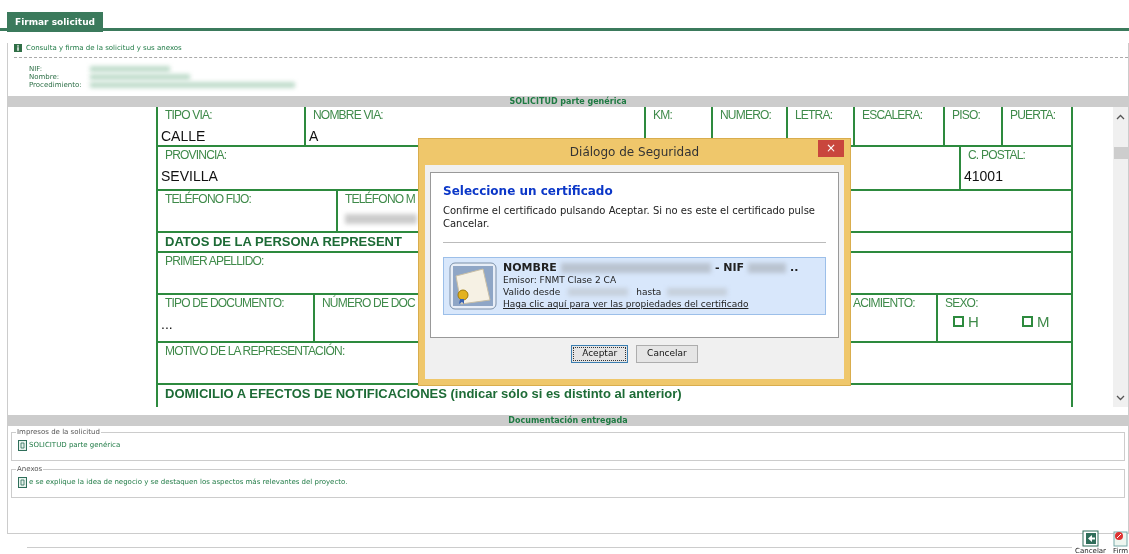  What do you see at coordinates (634, 152) in the screenshot?
I see `dialog-title: Diálogo de Seguridad` at bounding box center [634, 152].